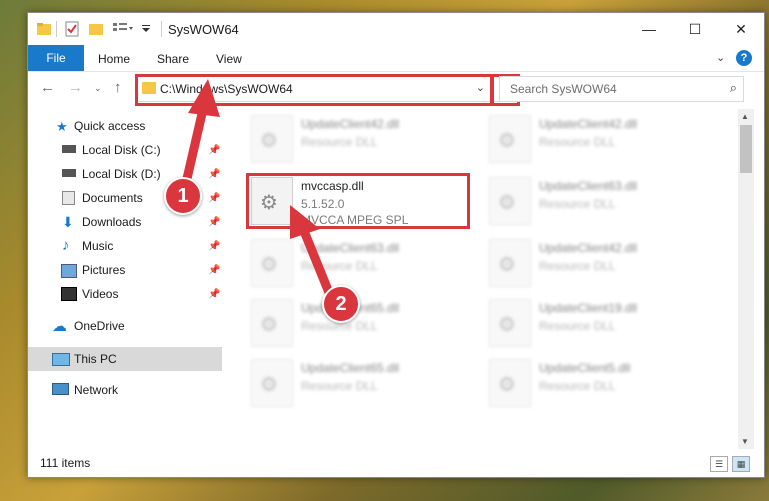  I want to click on step-badge-1: 1, so click(183, 196).